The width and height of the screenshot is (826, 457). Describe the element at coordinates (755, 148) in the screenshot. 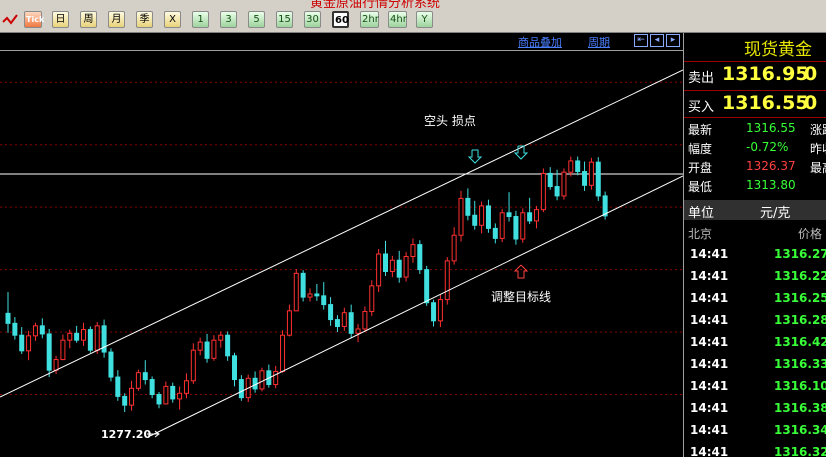

I see `stat-row: 幅度 -0.72% 昨收` at that location.